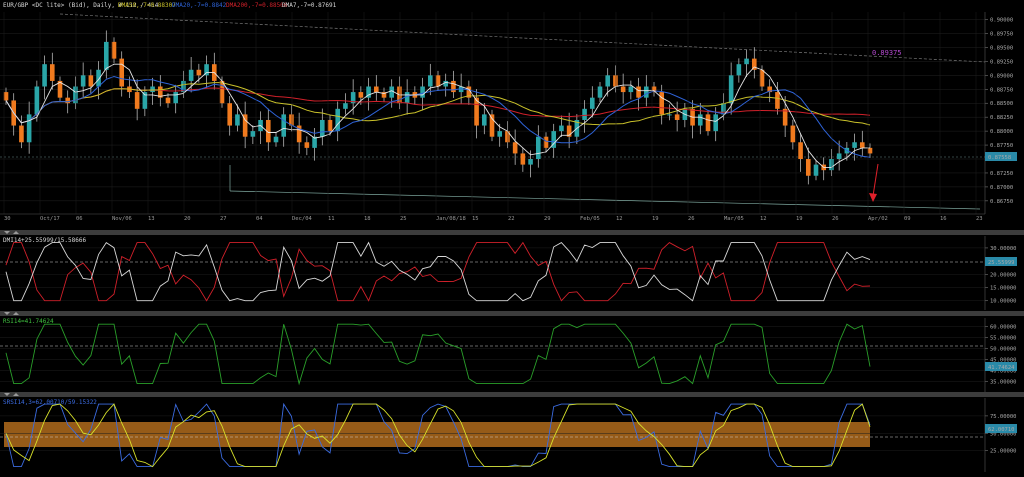 The image size is (1024, 477). Describe the element at coordinates (302, 219) in the screenshot. I see `x-tick-label: Dec/04` at that location.